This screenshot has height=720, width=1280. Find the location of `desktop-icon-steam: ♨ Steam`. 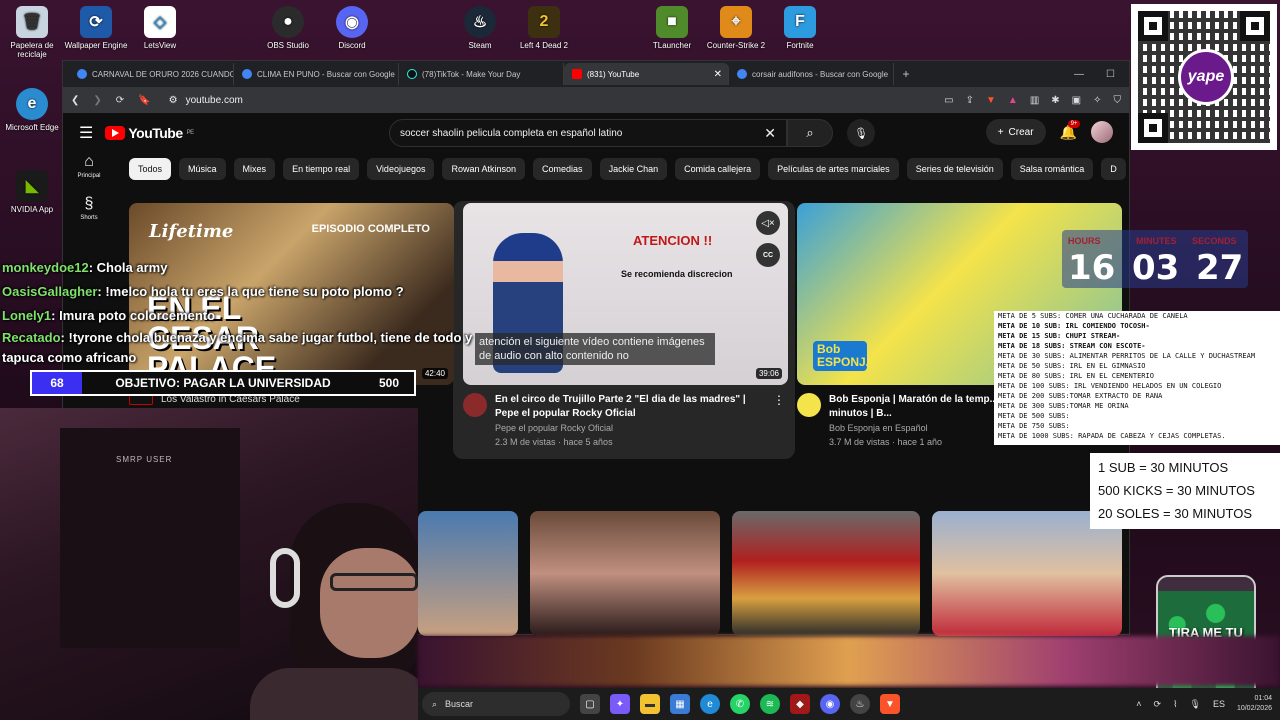

desktop-icon-steam: ♨ Steam is located at coordinates (480, 28).